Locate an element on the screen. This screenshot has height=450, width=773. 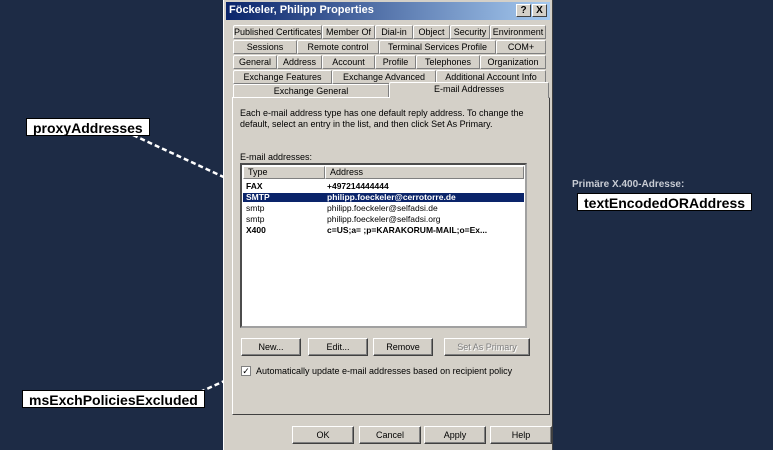
tab-general: General is located at coordinates (255, 62).